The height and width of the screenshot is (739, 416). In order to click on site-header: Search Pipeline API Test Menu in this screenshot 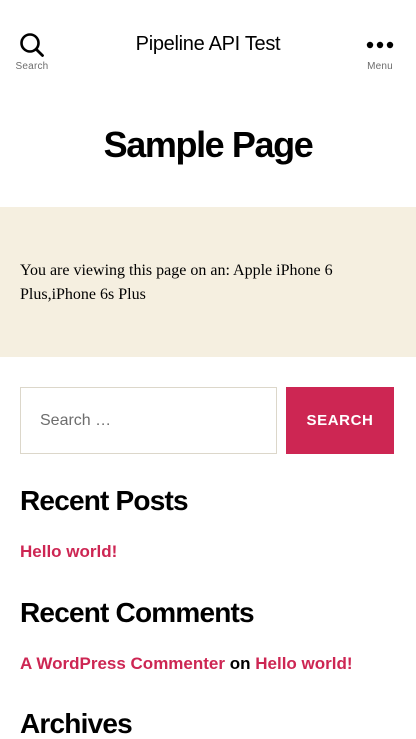, I will do `click(208, 46)`.